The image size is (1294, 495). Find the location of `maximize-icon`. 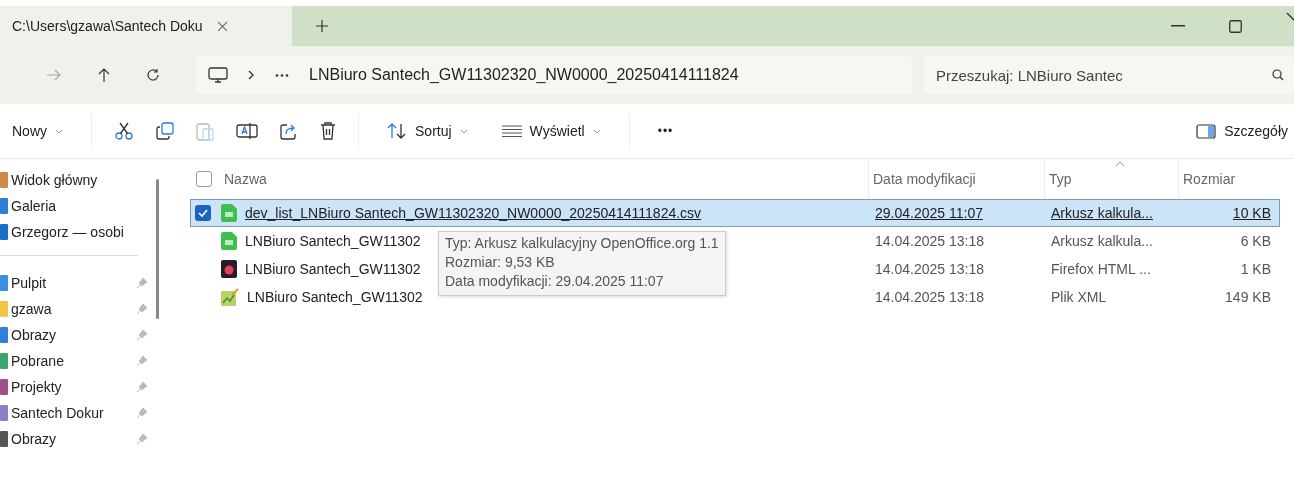

maximize-icon is located at coordinates (1235, 26).